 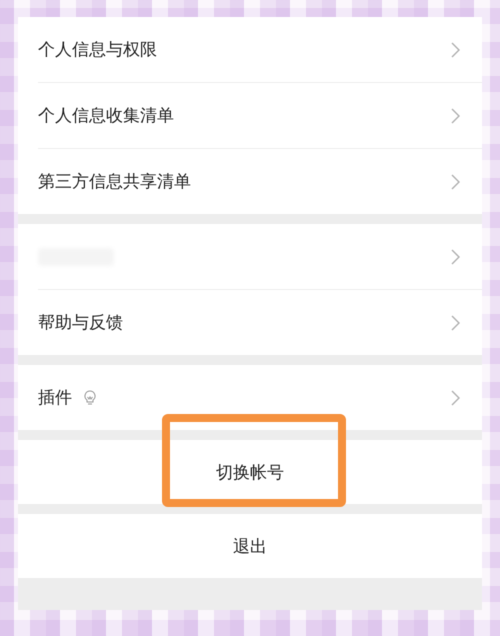 What do you see at coordinates (250, 546) in the screenshot?
I see `action-button: 退出` at bounding box center [250, 546].